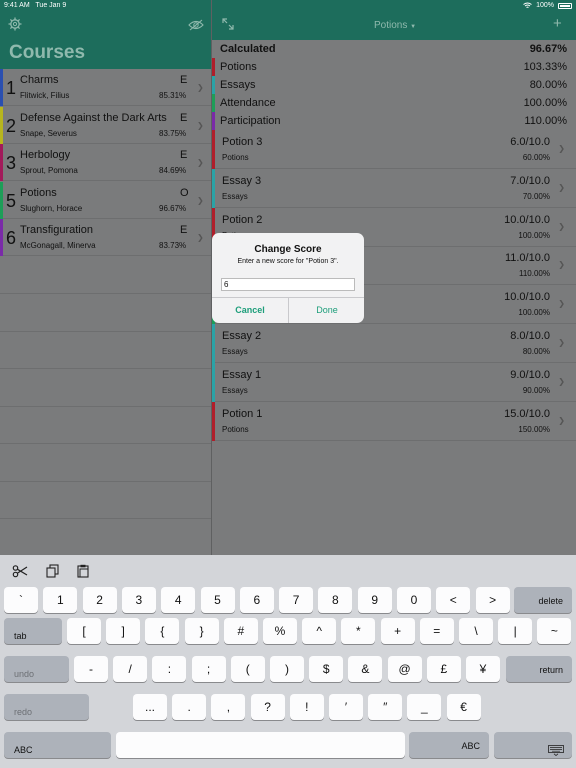 This screenshot has height=768, width=576. Describe the element at coordinates (280, 631) in the screenshot. I see `key-row2-5: %` at that location.